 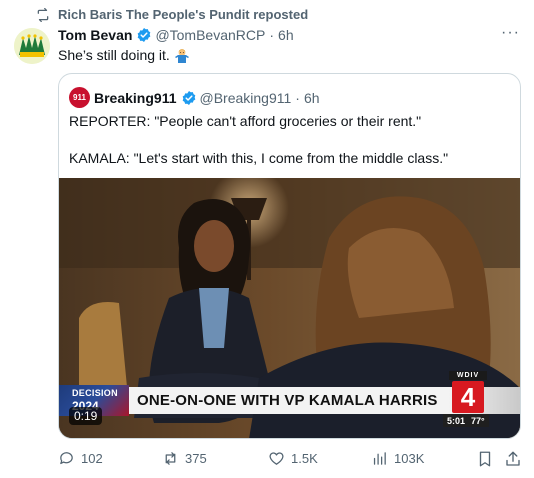 I want to click on clock-time: 5:01, so click(x=456, y=420).